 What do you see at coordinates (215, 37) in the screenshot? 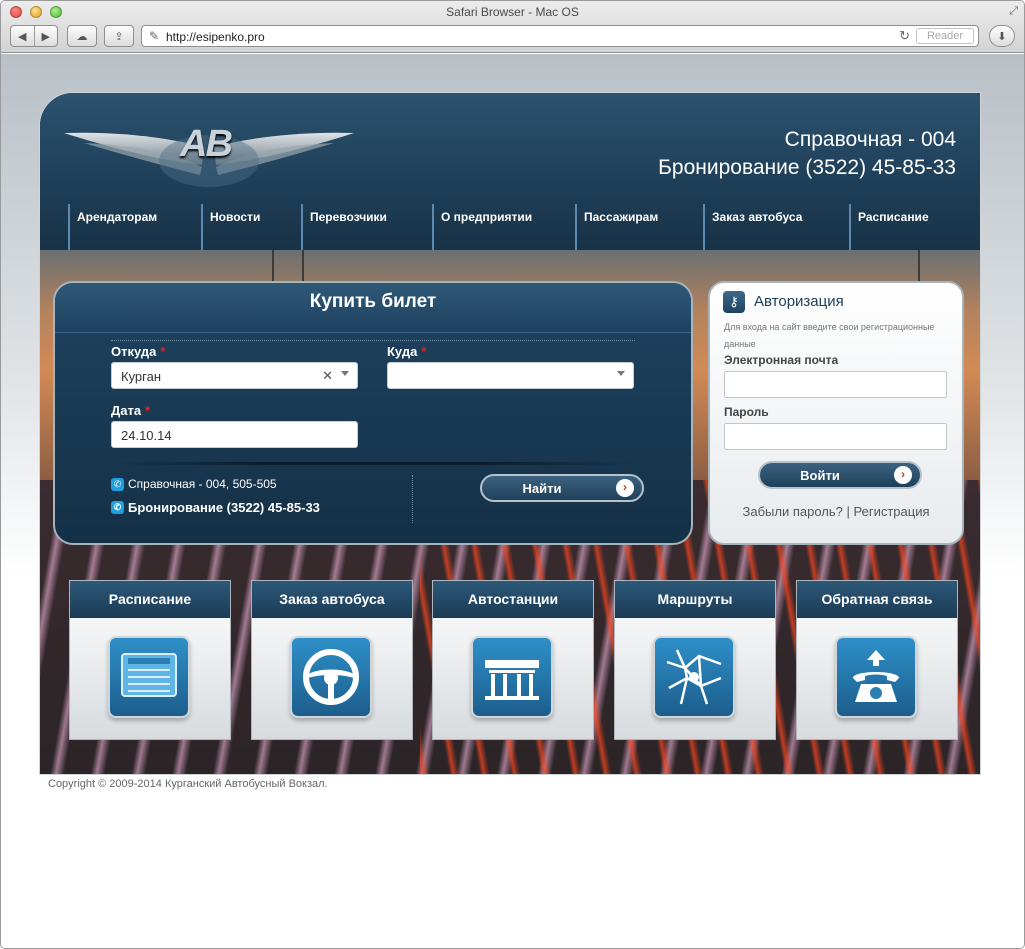
I see `url-text: http://esipenko.pro` at bounding box center [215, 37].